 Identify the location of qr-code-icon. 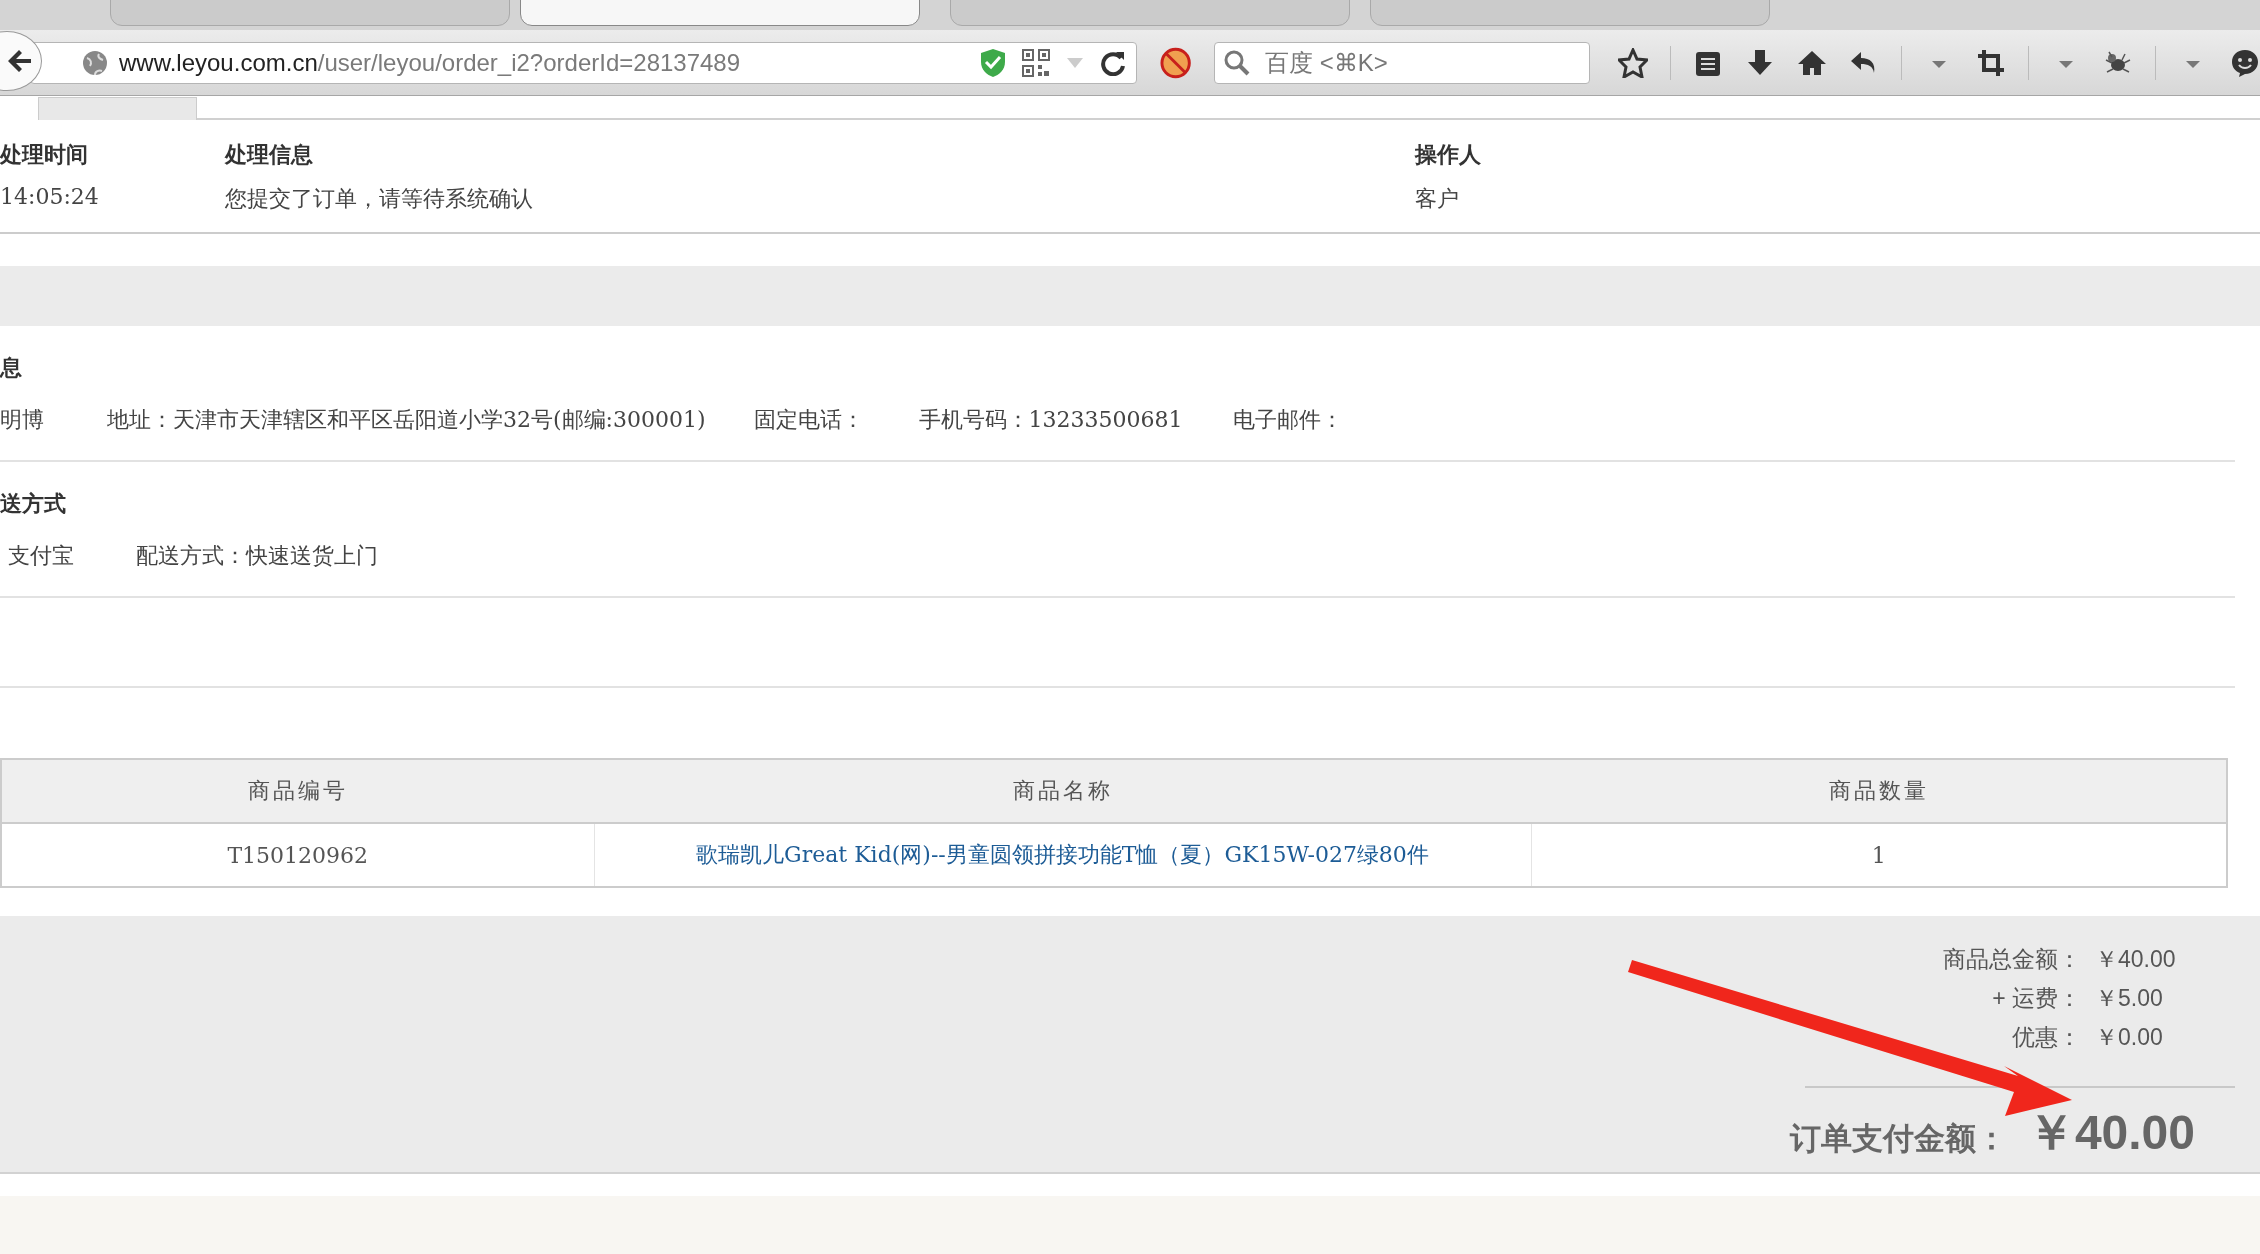
(1035, 62).